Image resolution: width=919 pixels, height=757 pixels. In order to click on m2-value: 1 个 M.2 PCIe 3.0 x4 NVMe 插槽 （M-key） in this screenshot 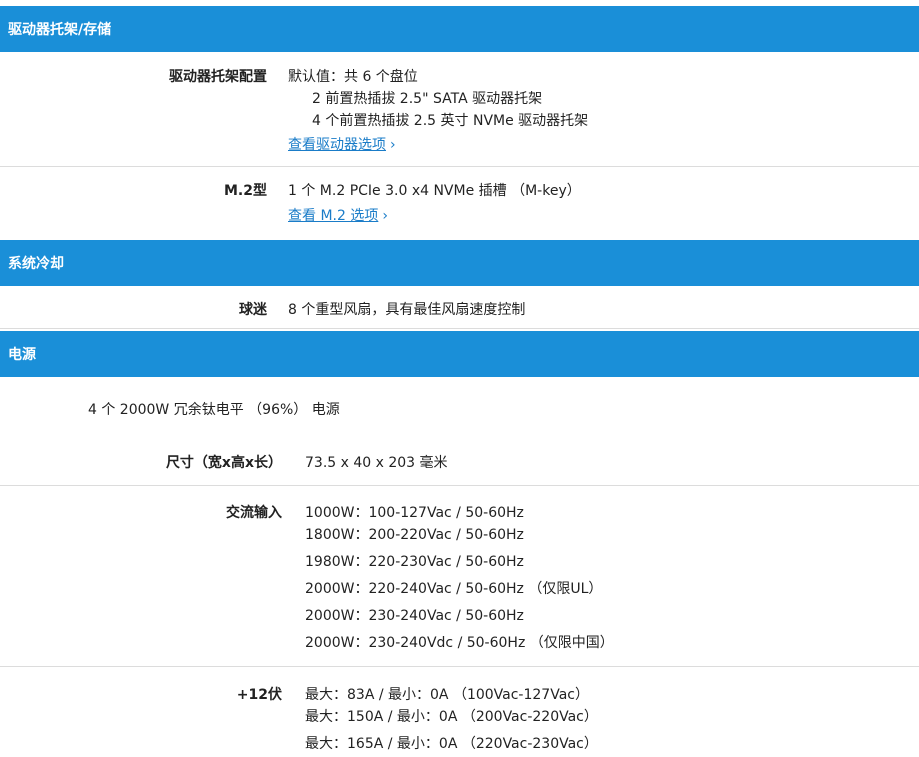, I will do `click(434, 191)`.